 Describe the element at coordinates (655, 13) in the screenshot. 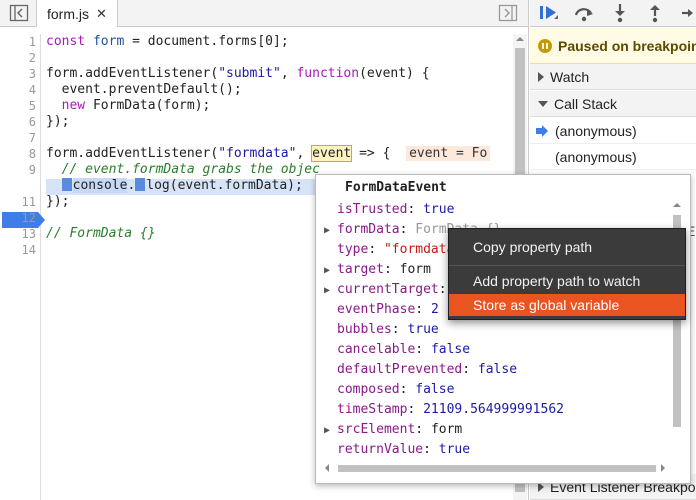

I see `step-out-icon` at that location.